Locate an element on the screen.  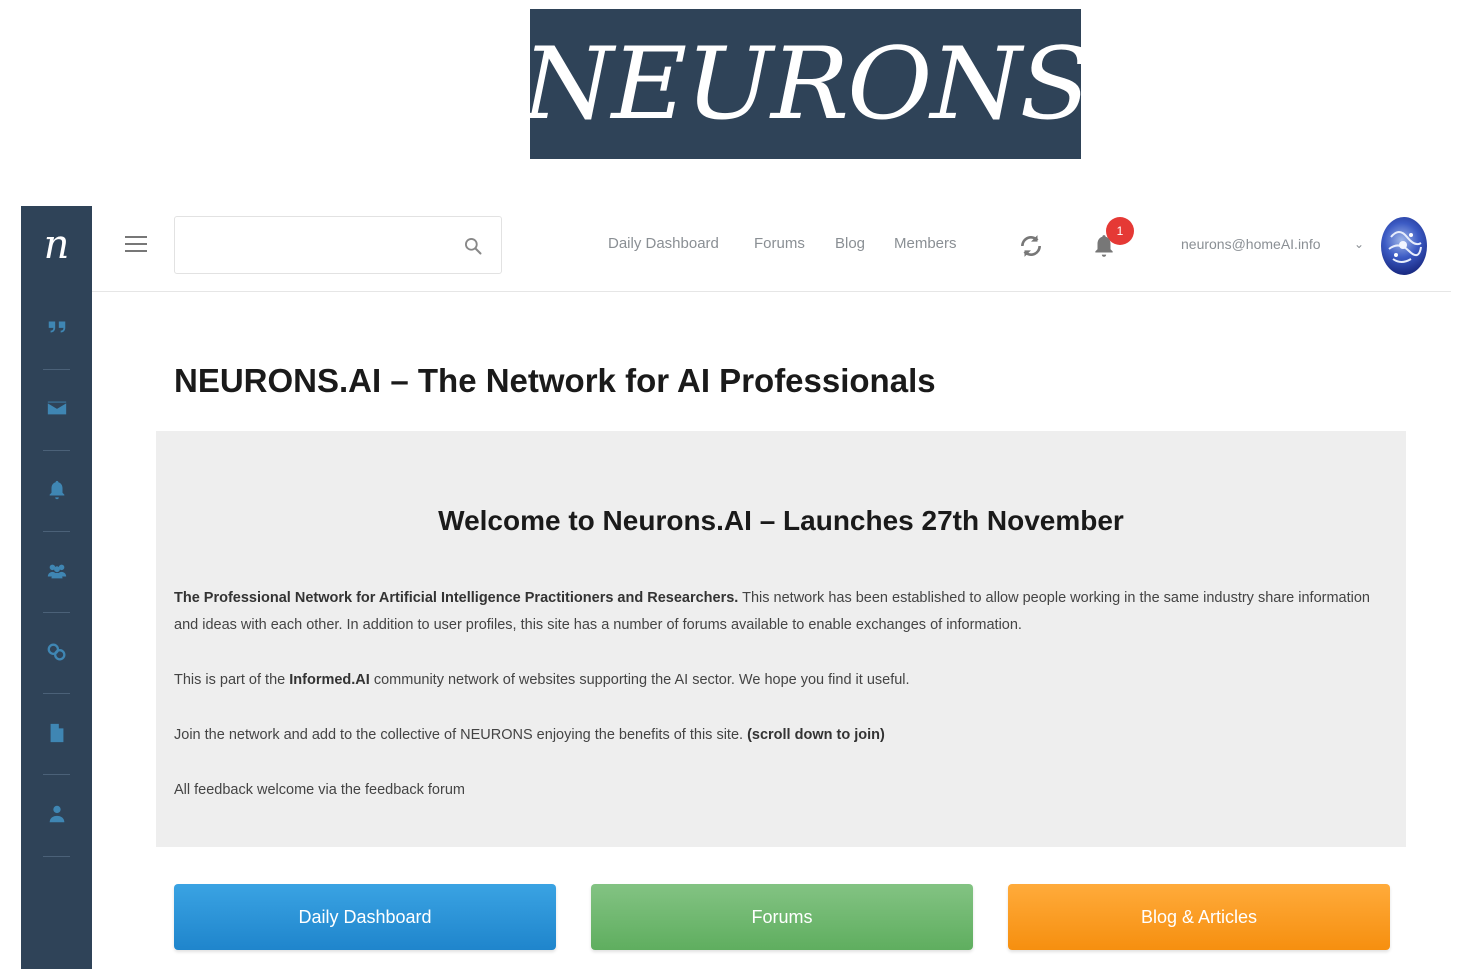
avatar-pattern is located at coordinates (1405, 247).